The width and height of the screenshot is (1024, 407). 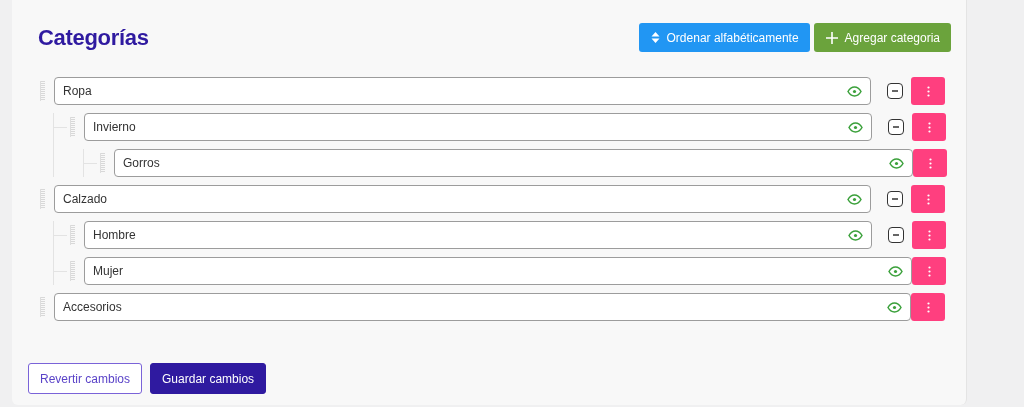 I want to click on page-title: Categorías, so click(x=93, y=37).